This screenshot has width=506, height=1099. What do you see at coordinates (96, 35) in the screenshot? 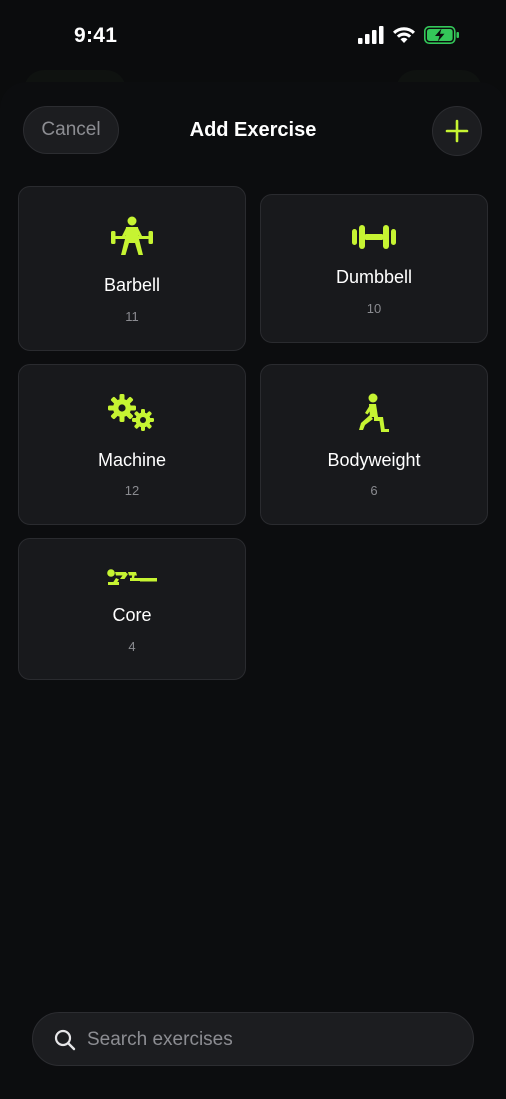
I see `status-time: 9:41` at bounding box center [96, 35].